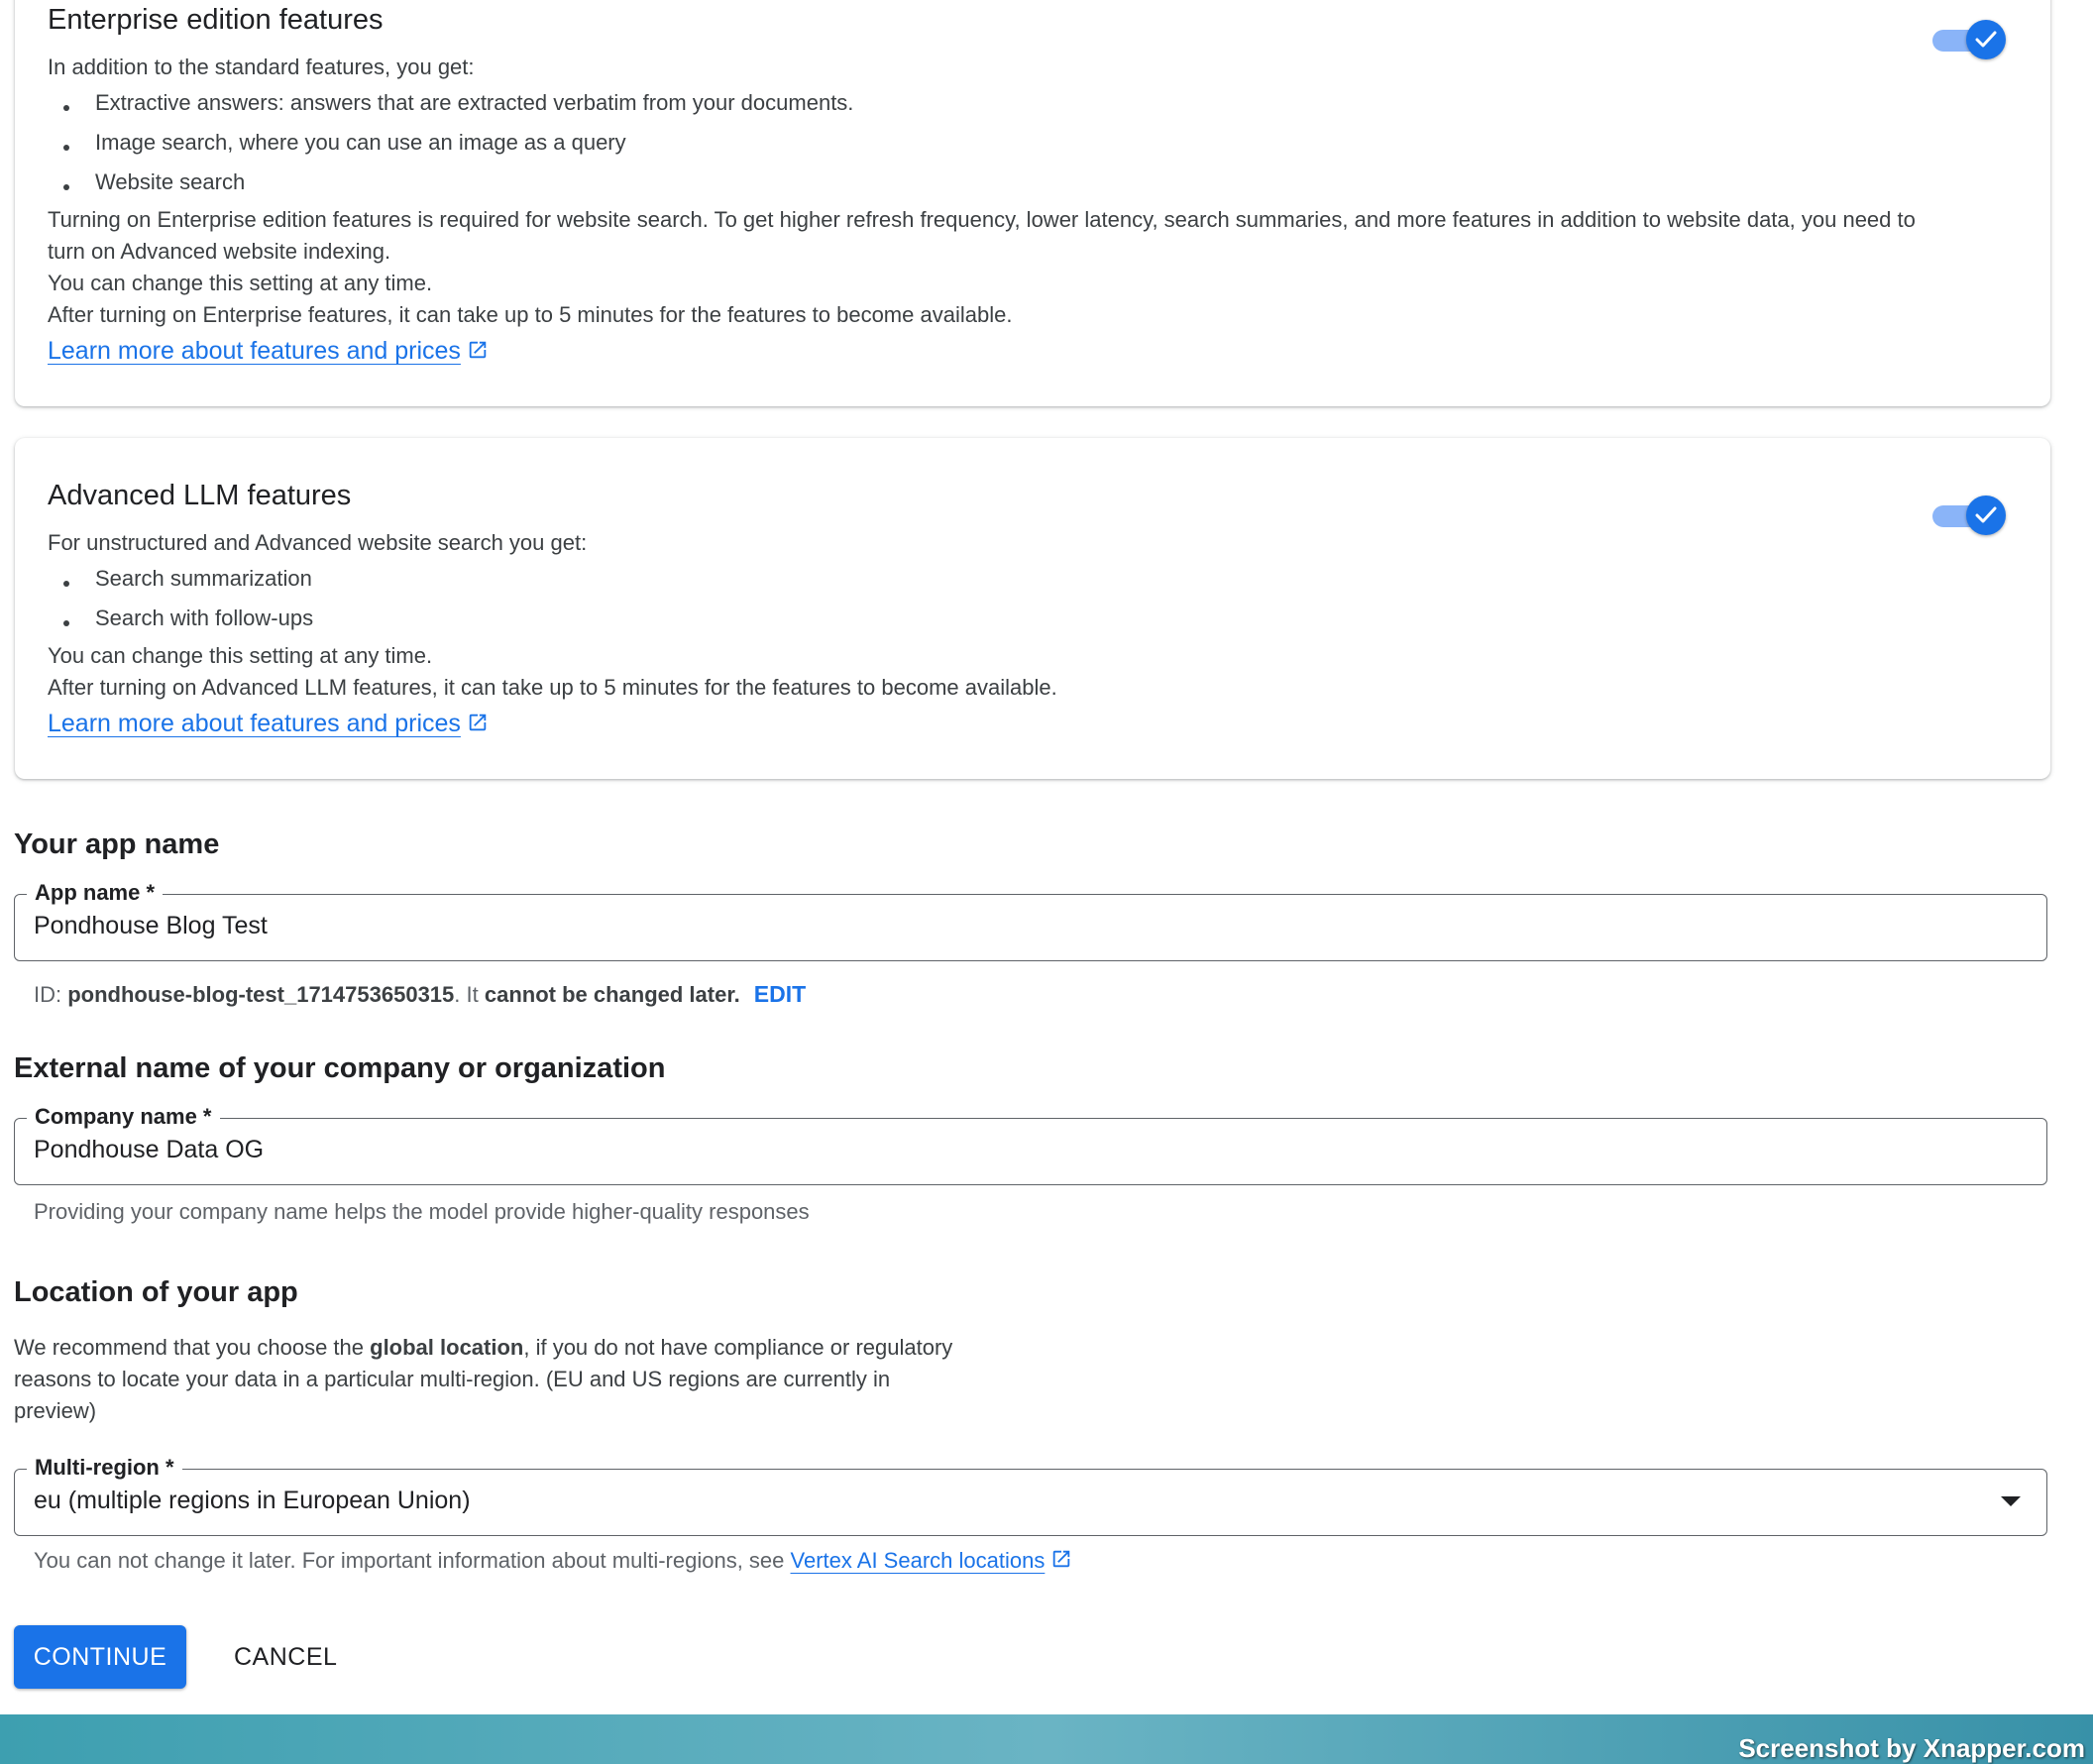  I want to click on continue-button: CONTINUE, so click(100, 1657).